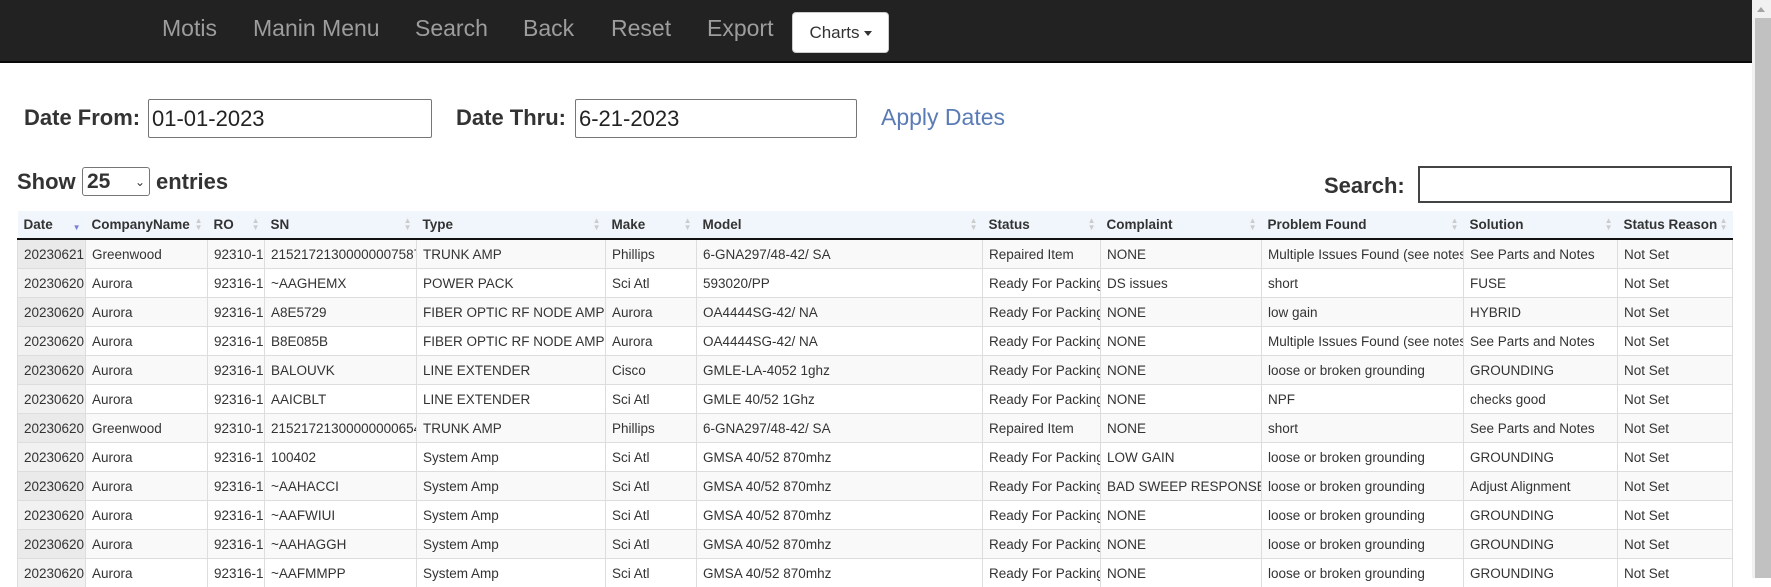 The image size is (1771, 587). I want to click on cell-type: FIBER OPTIC RF NODE AMP, so click(511, 312).